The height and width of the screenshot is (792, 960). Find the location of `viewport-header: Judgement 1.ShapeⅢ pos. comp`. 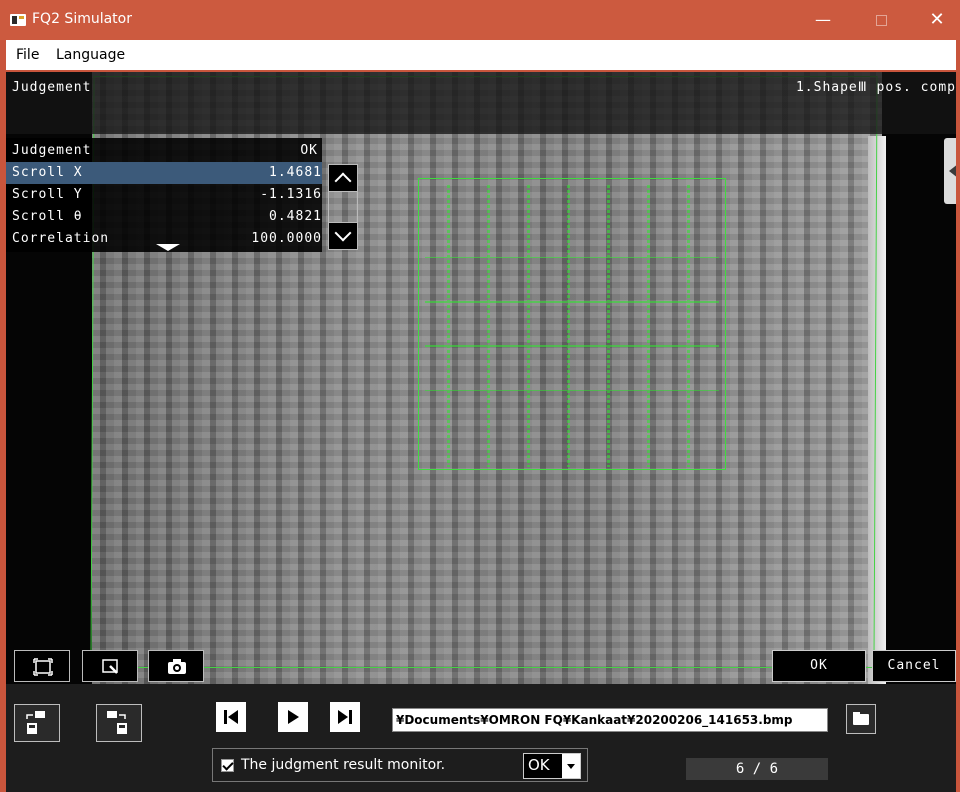

viewport-header: Judgement 1.ShapeⅢ pos. comp is located at coordinates (481, 103).